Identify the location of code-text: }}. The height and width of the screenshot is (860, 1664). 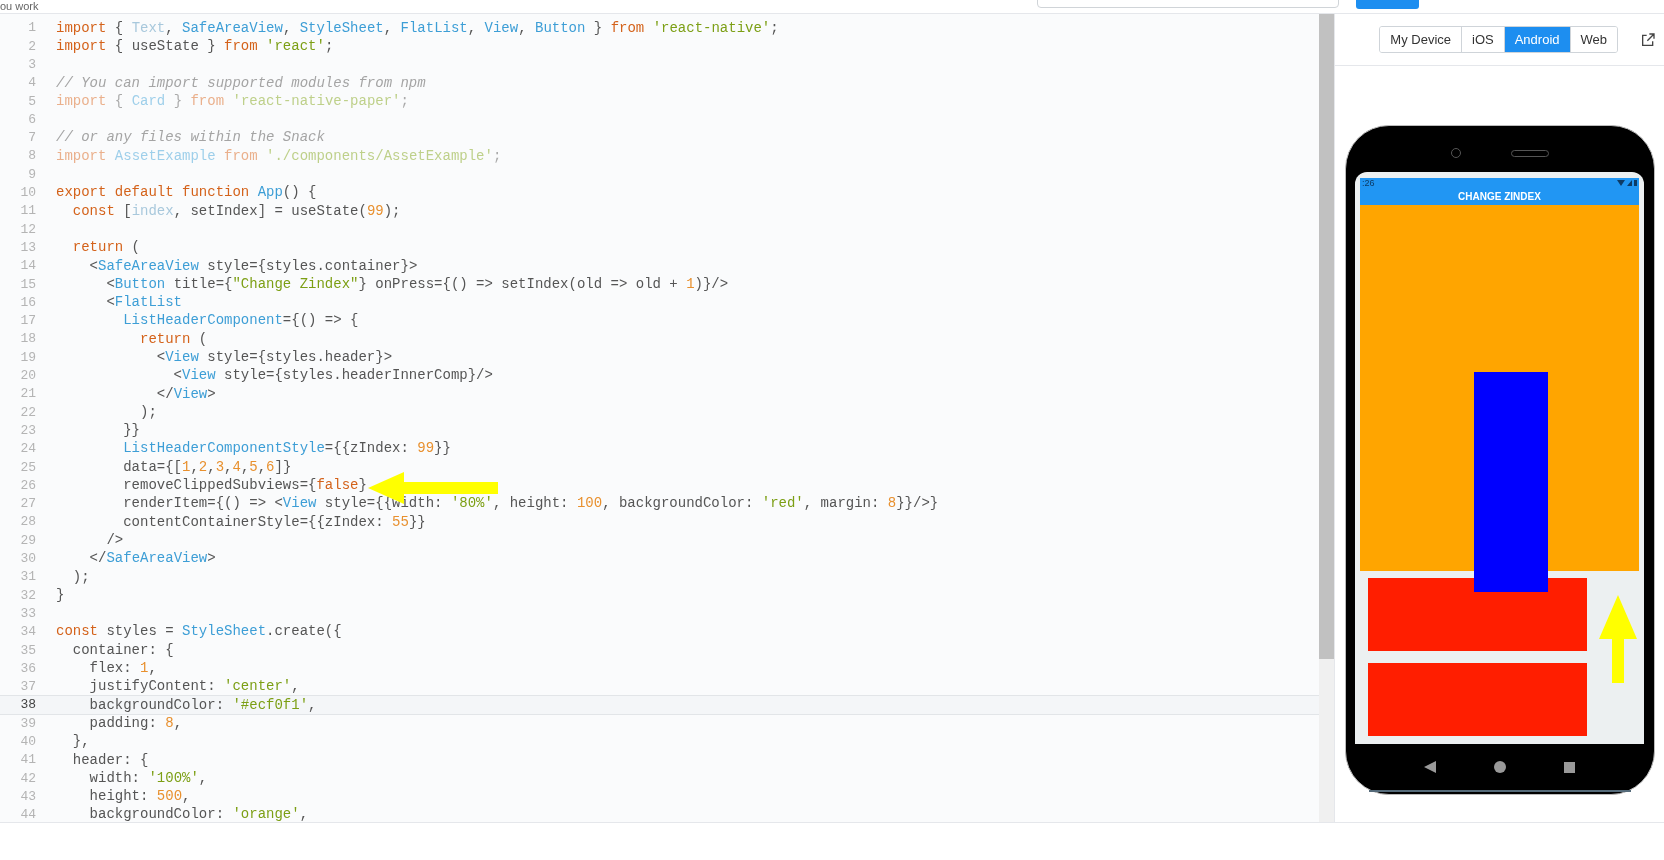
(131, 431).